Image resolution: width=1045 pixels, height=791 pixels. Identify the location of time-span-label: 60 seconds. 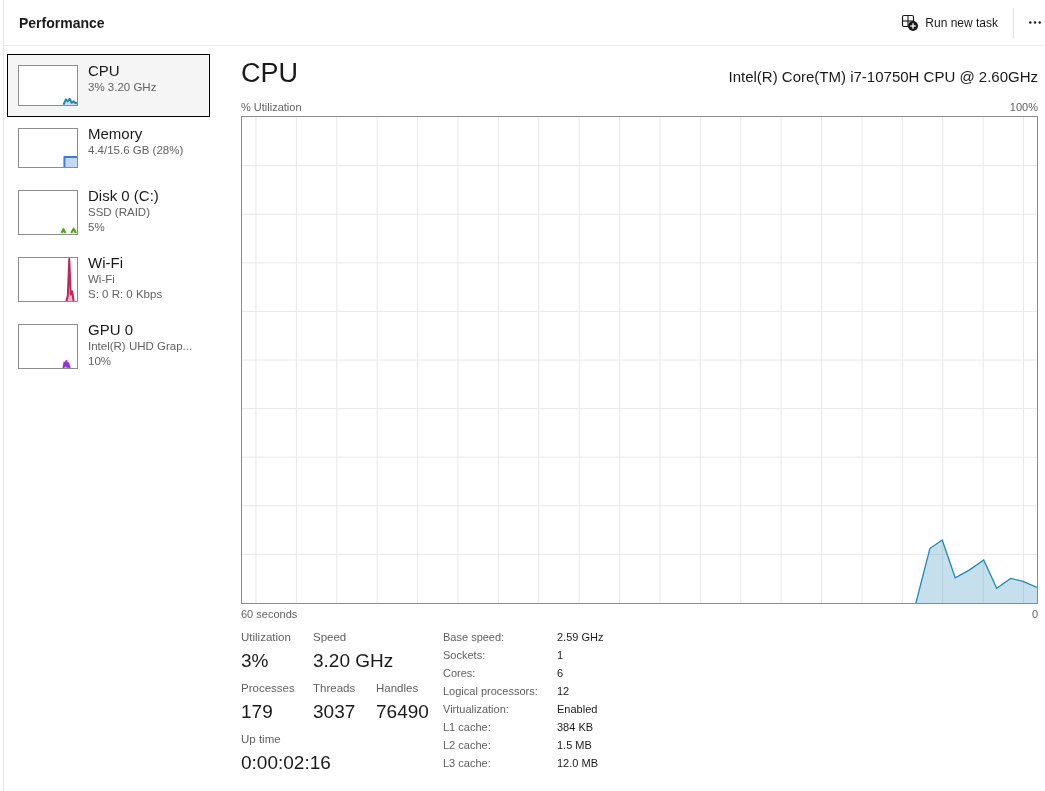
(269, 614).